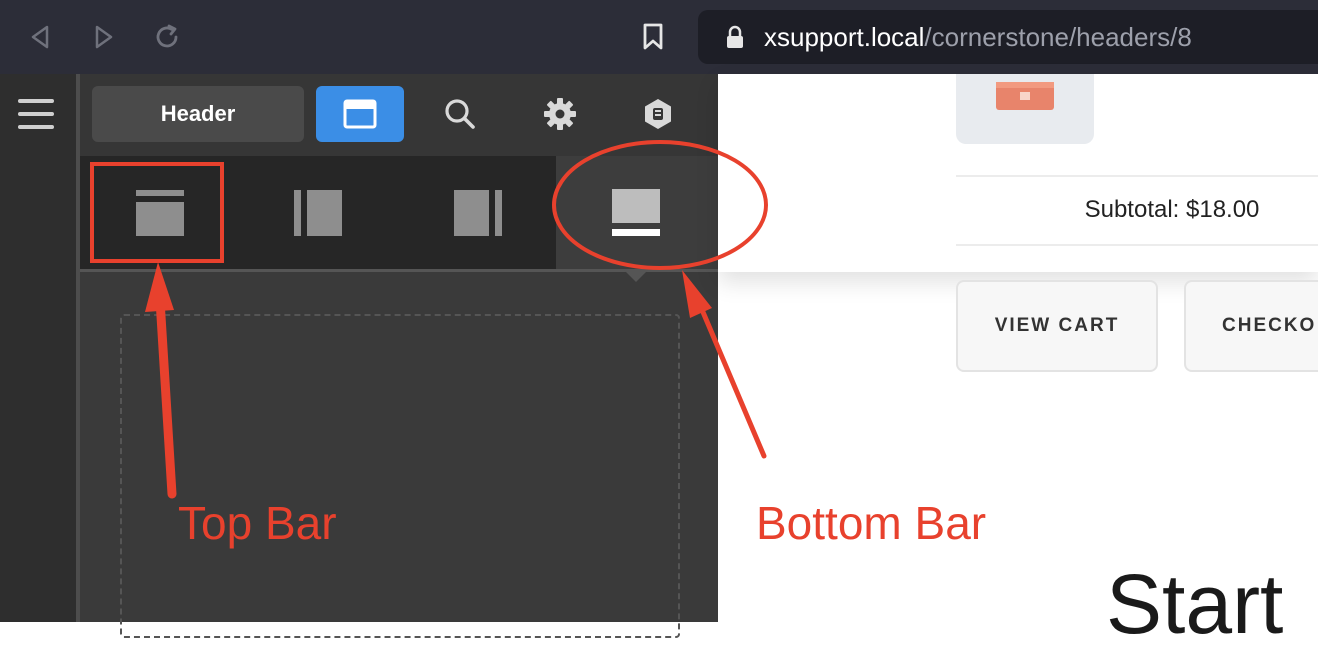  What do you see at coordinates (735, 37) in the screenshot?
I see `lock-icon` at bounding box center [735, 37].